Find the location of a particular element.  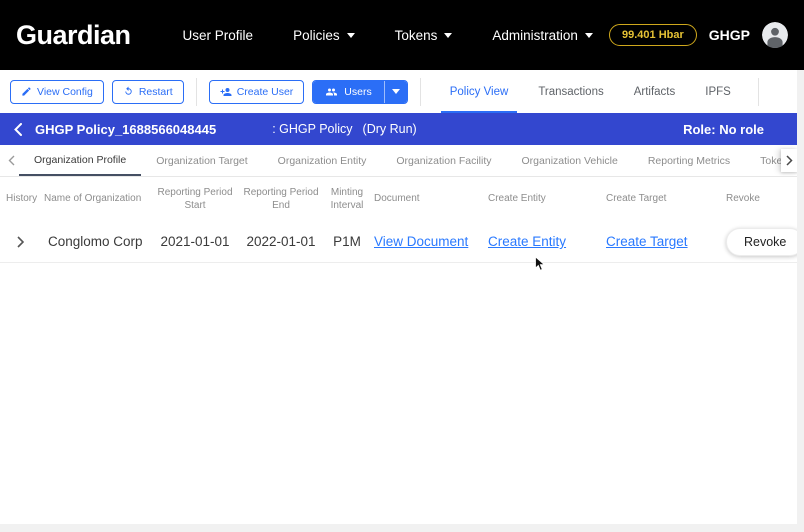

tab-transactions-label: Transactions is located at coordinates (571, 91).